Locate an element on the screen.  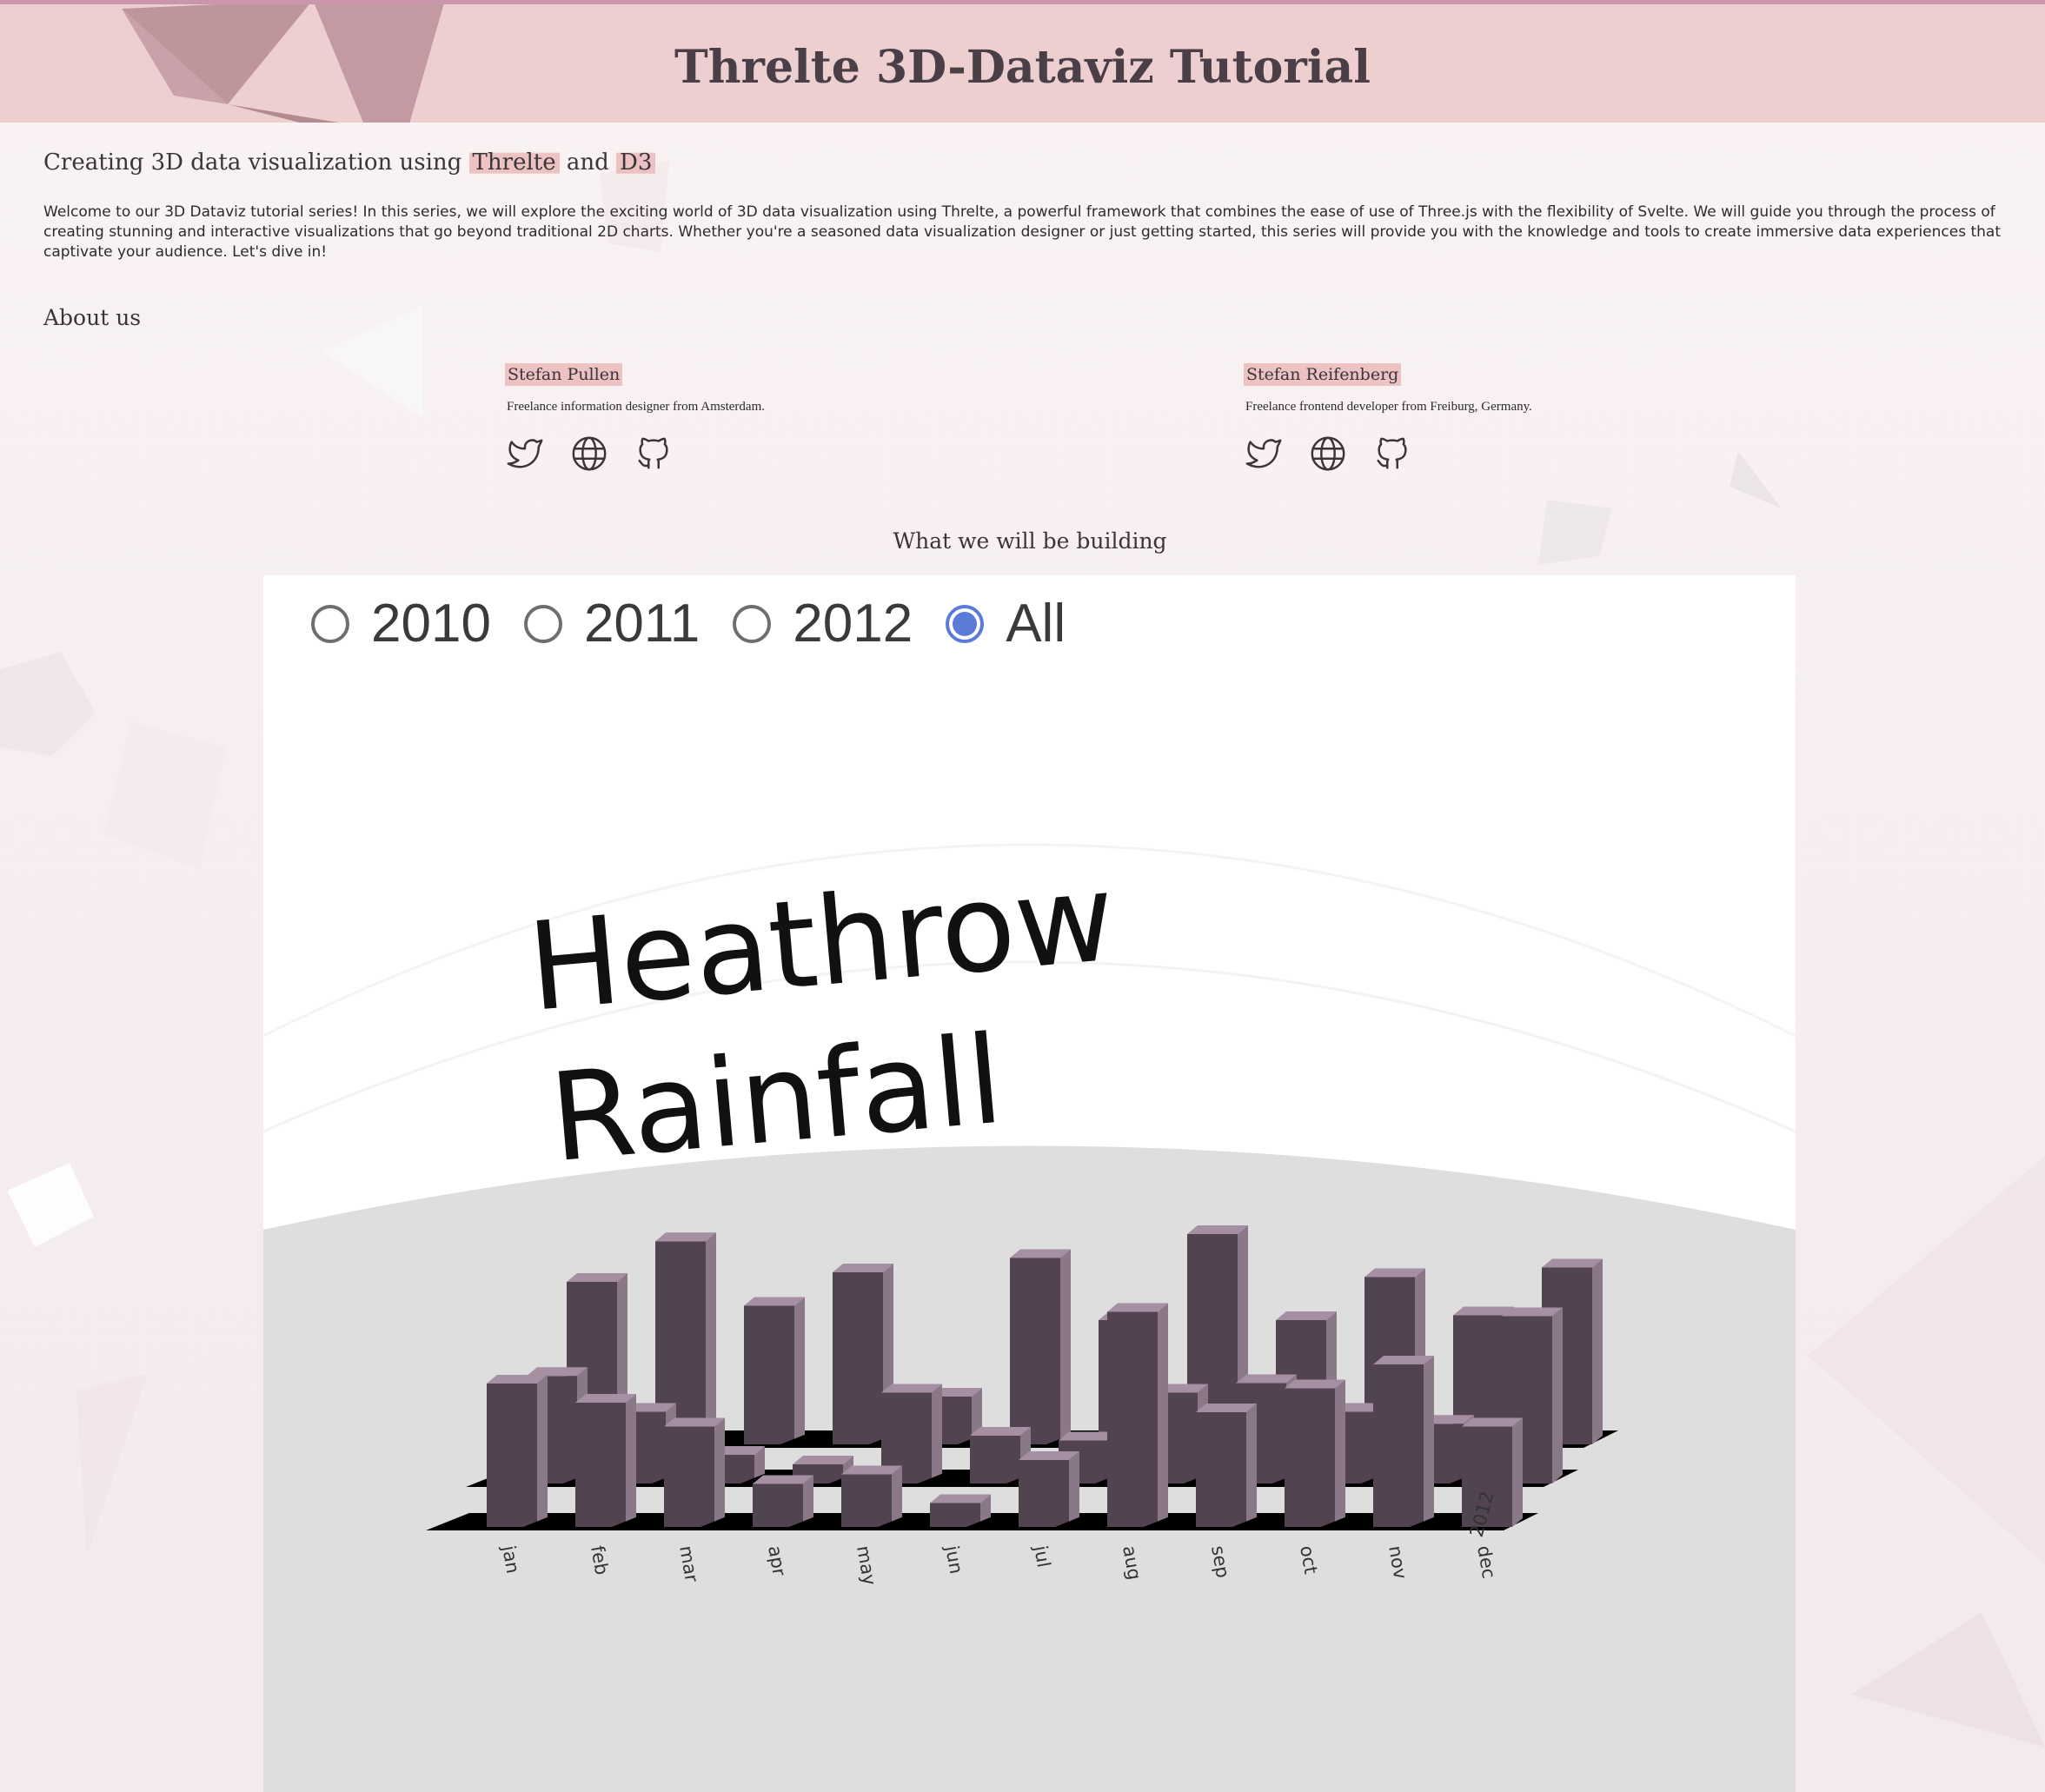
threlte-highlight: Threlte is located at coordinates (514, 162).